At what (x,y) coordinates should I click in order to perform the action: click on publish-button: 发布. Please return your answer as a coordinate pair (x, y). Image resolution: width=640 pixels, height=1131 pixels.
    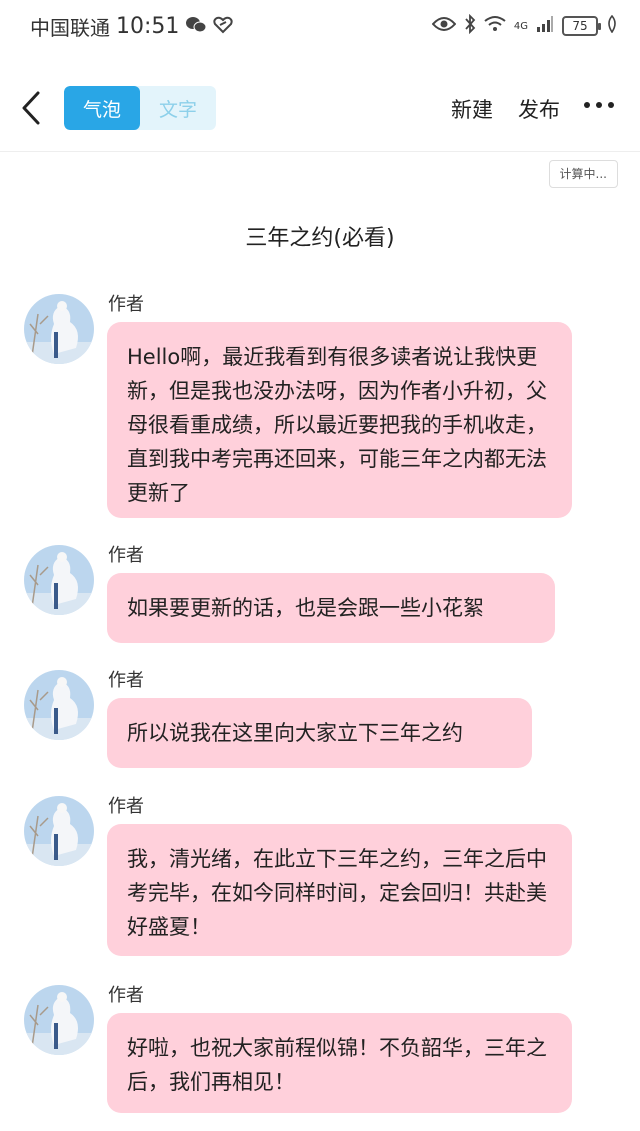
    Looking at the image, I should click on (539, 109).